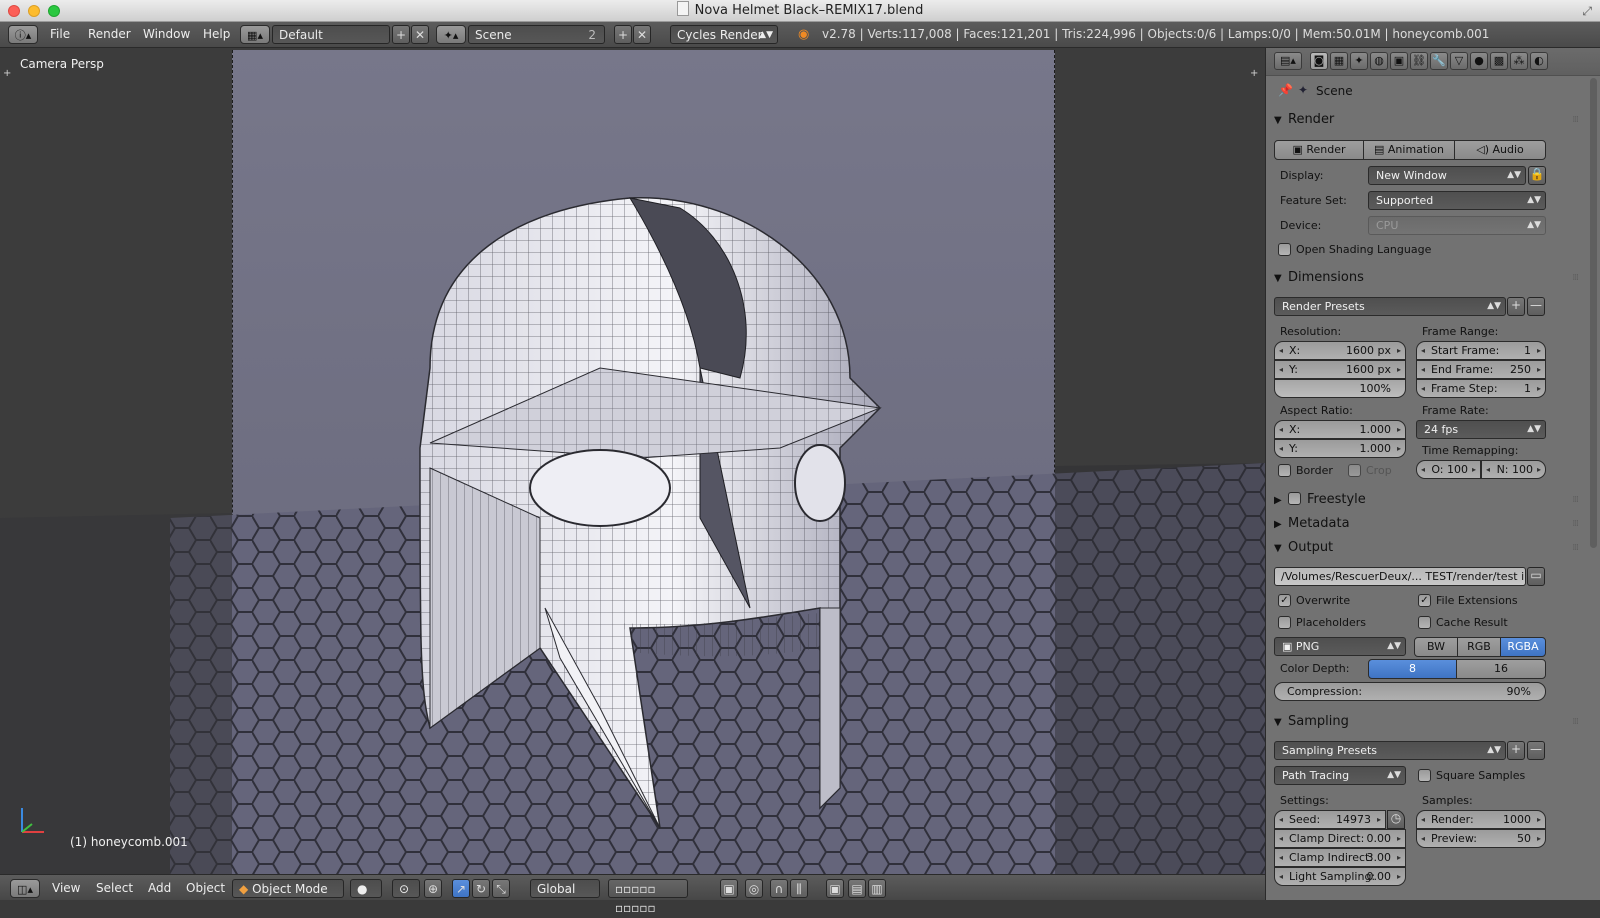  Describe the element at coordinates (1587, 11) in the screenshot. I see `fullscreen-icon: ⤢` at that location.